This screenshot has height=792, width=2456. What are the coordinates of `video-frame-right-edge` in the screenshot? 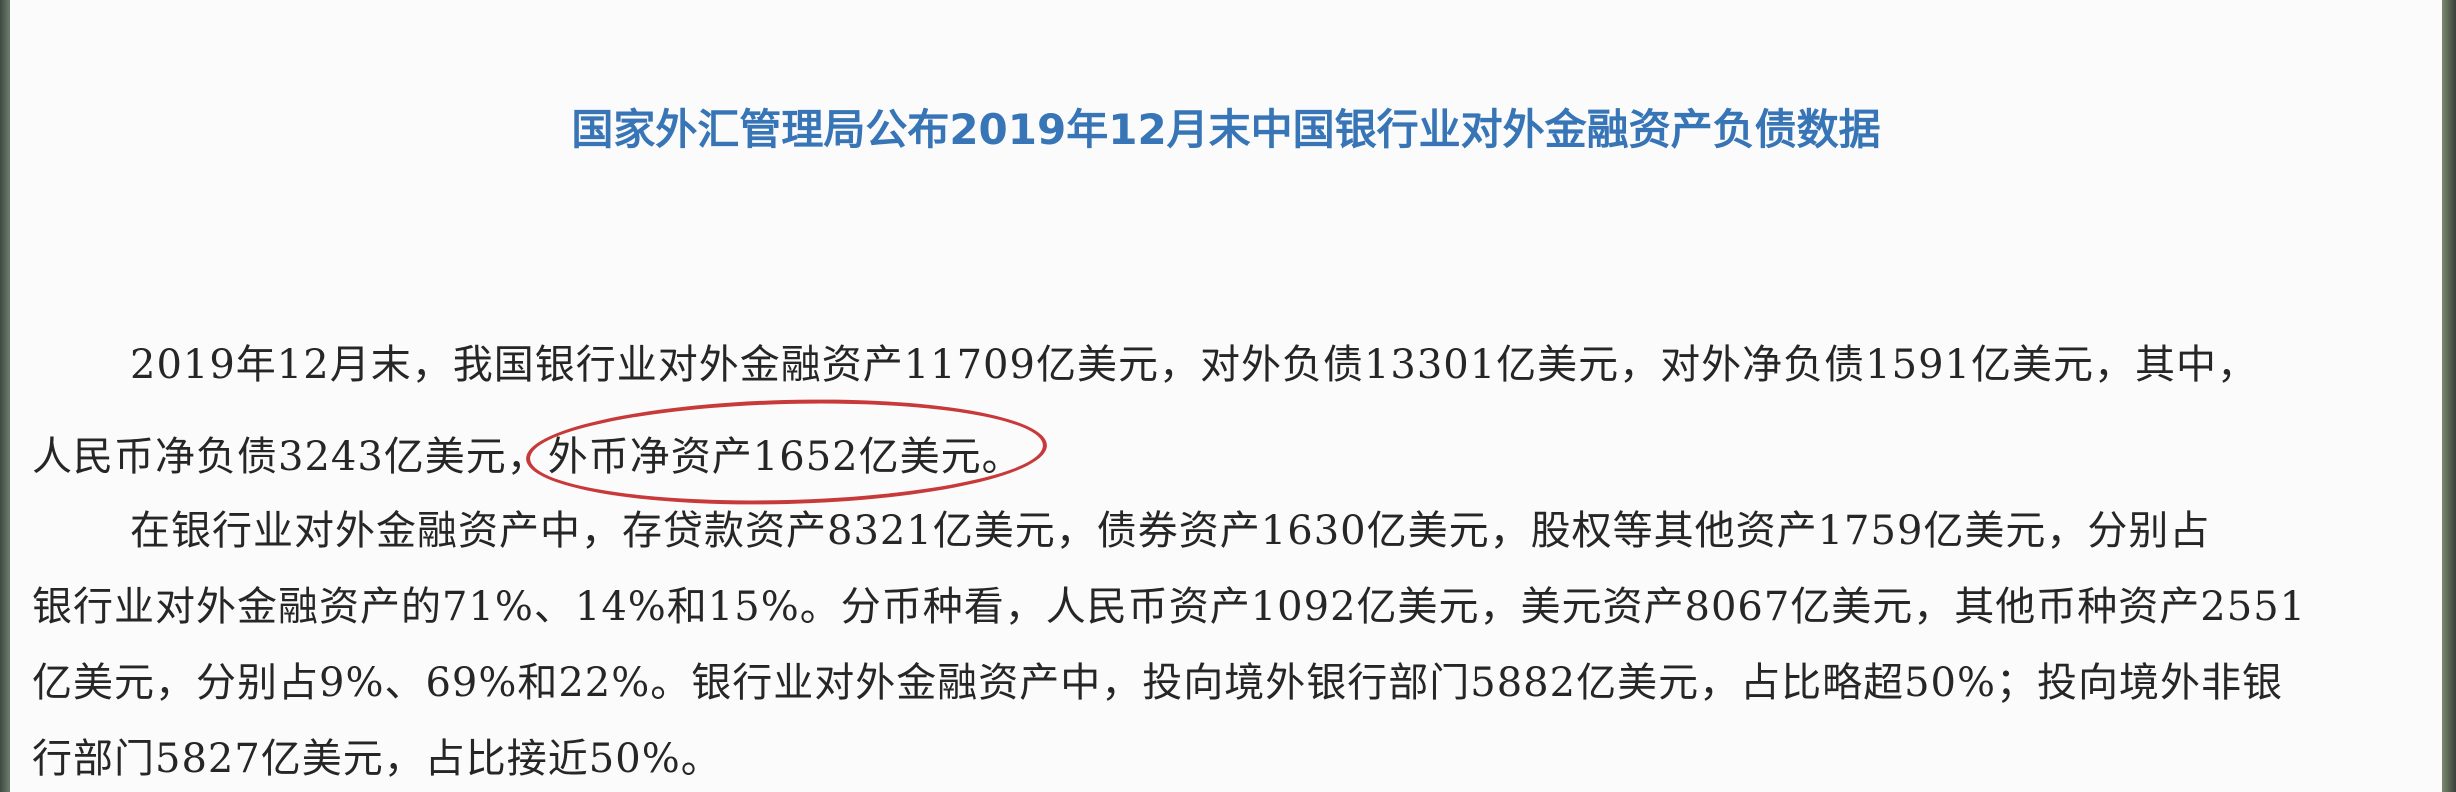 It's located at (2449, 396).